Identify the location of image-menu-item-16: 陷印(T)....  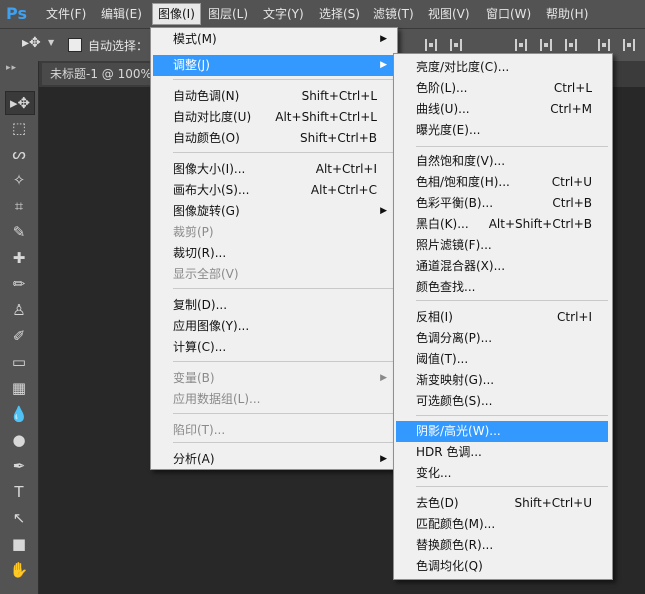
(273, 430).